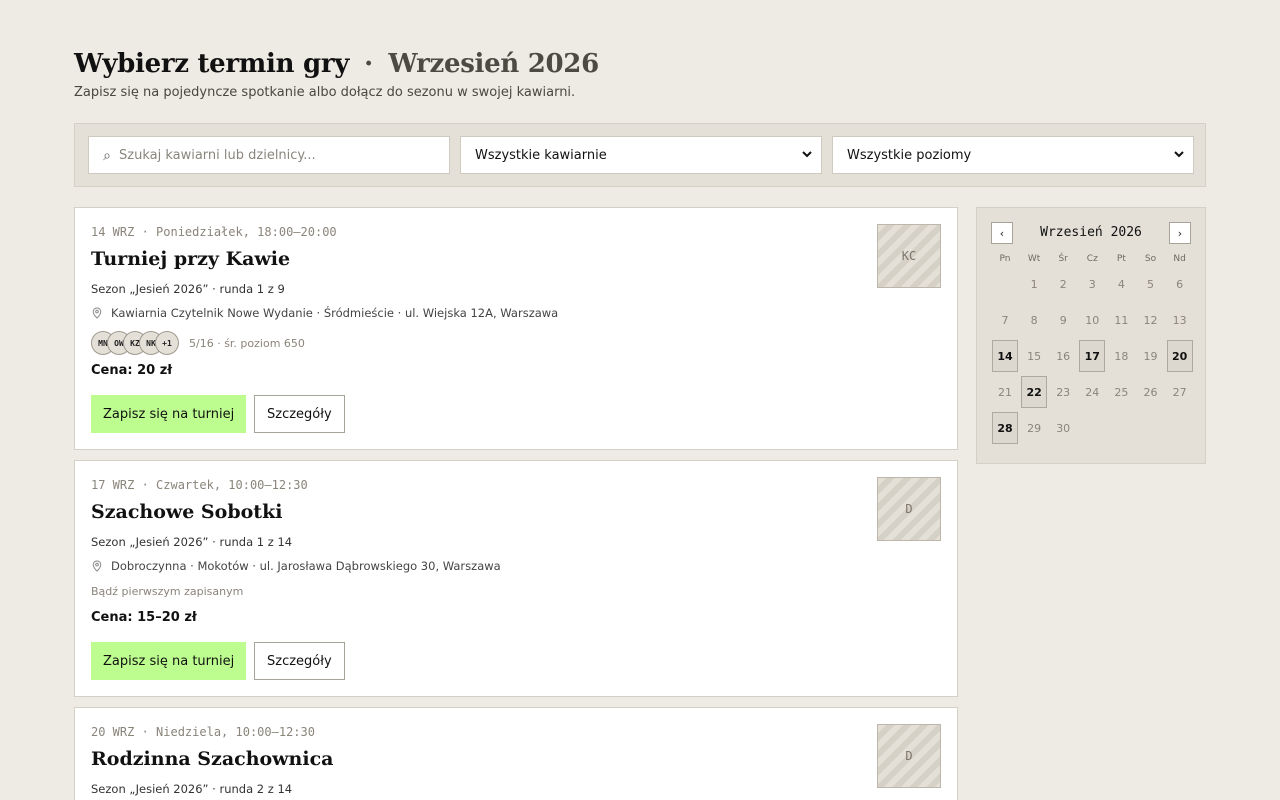  I want to click on calendar-day: 10, so click(1092, 320).